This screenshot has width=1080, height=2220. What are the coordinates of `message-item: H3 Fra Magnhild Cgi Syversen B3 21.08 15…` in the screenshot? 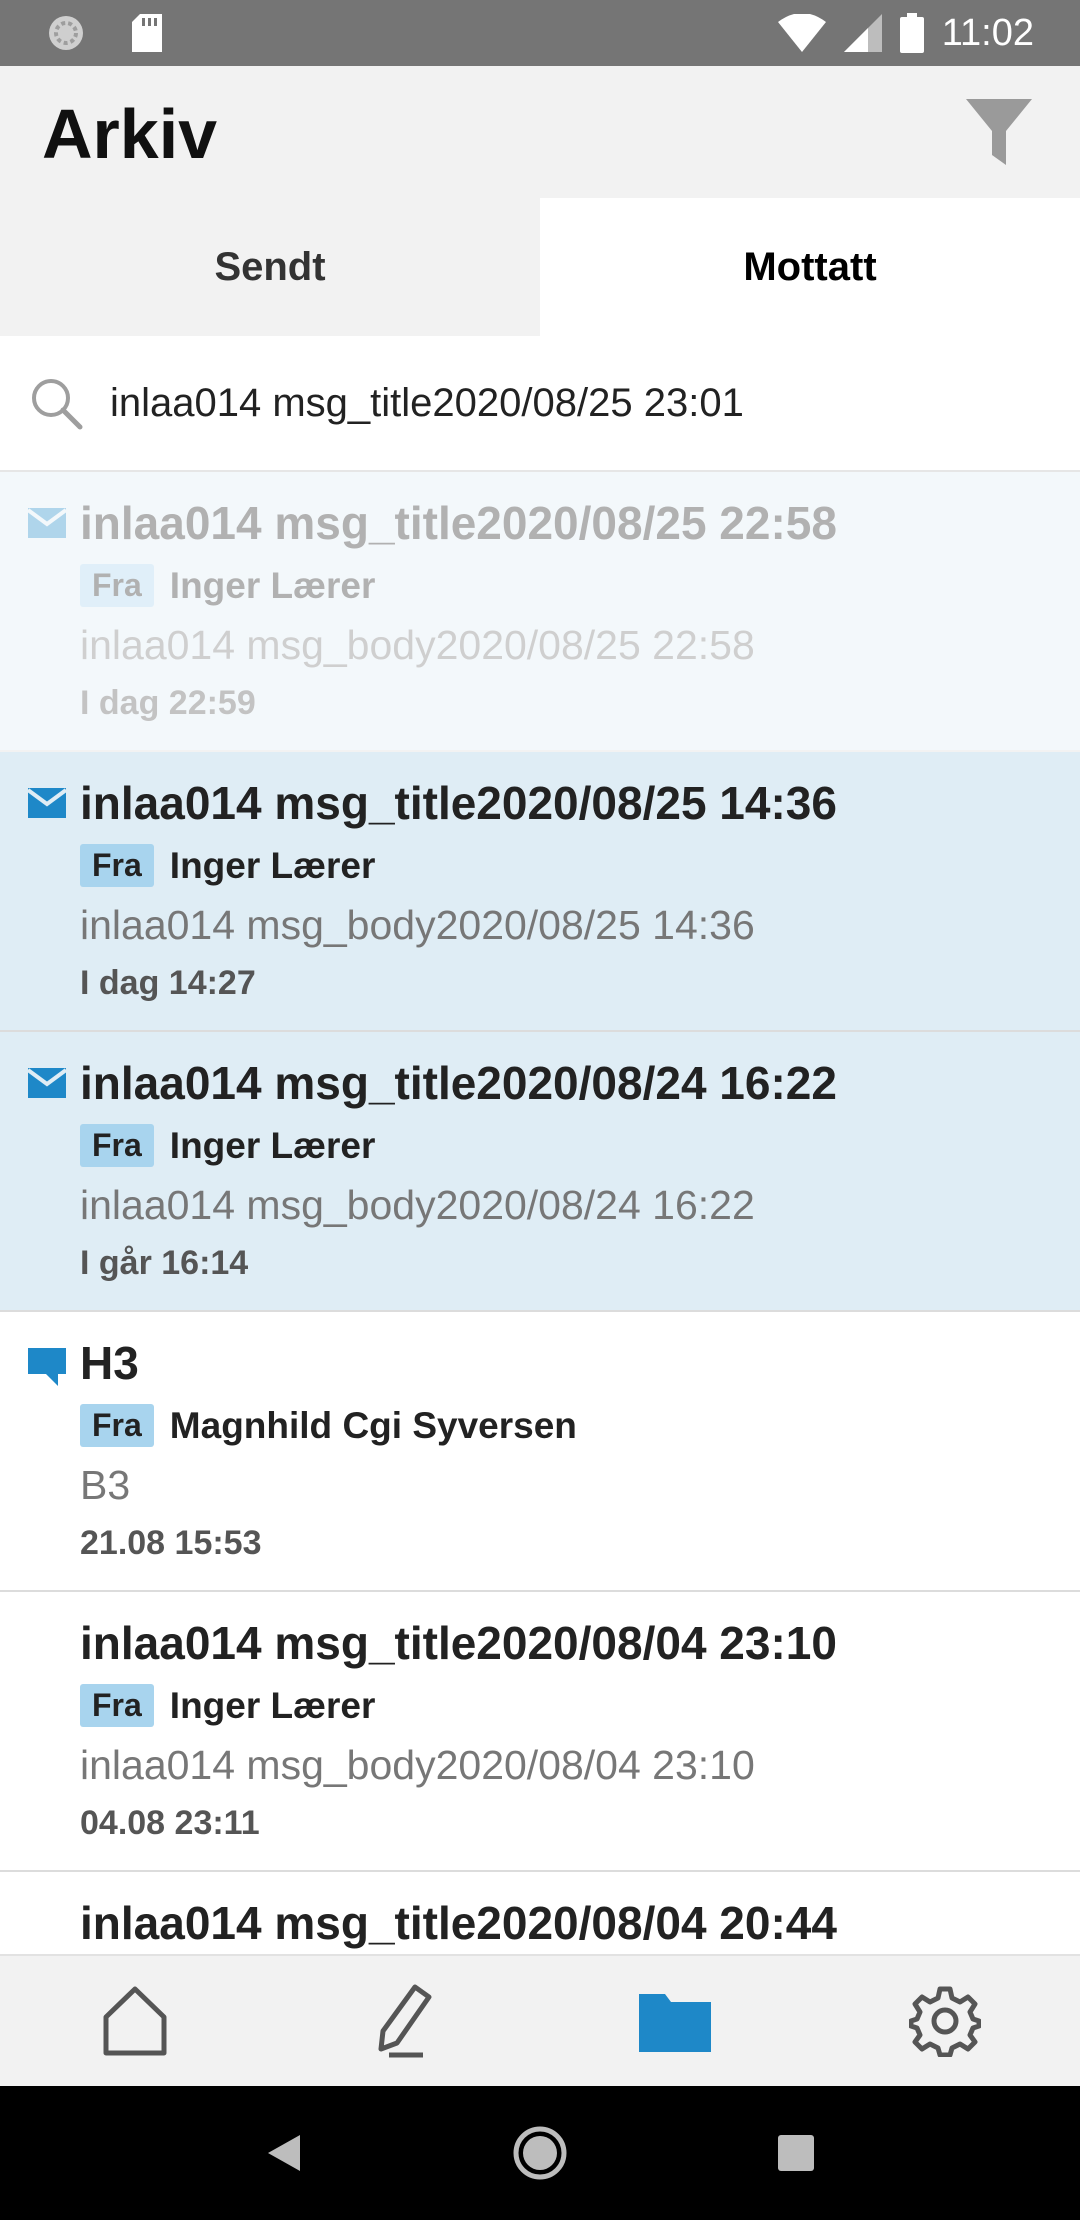 It's located at (540, 1452).